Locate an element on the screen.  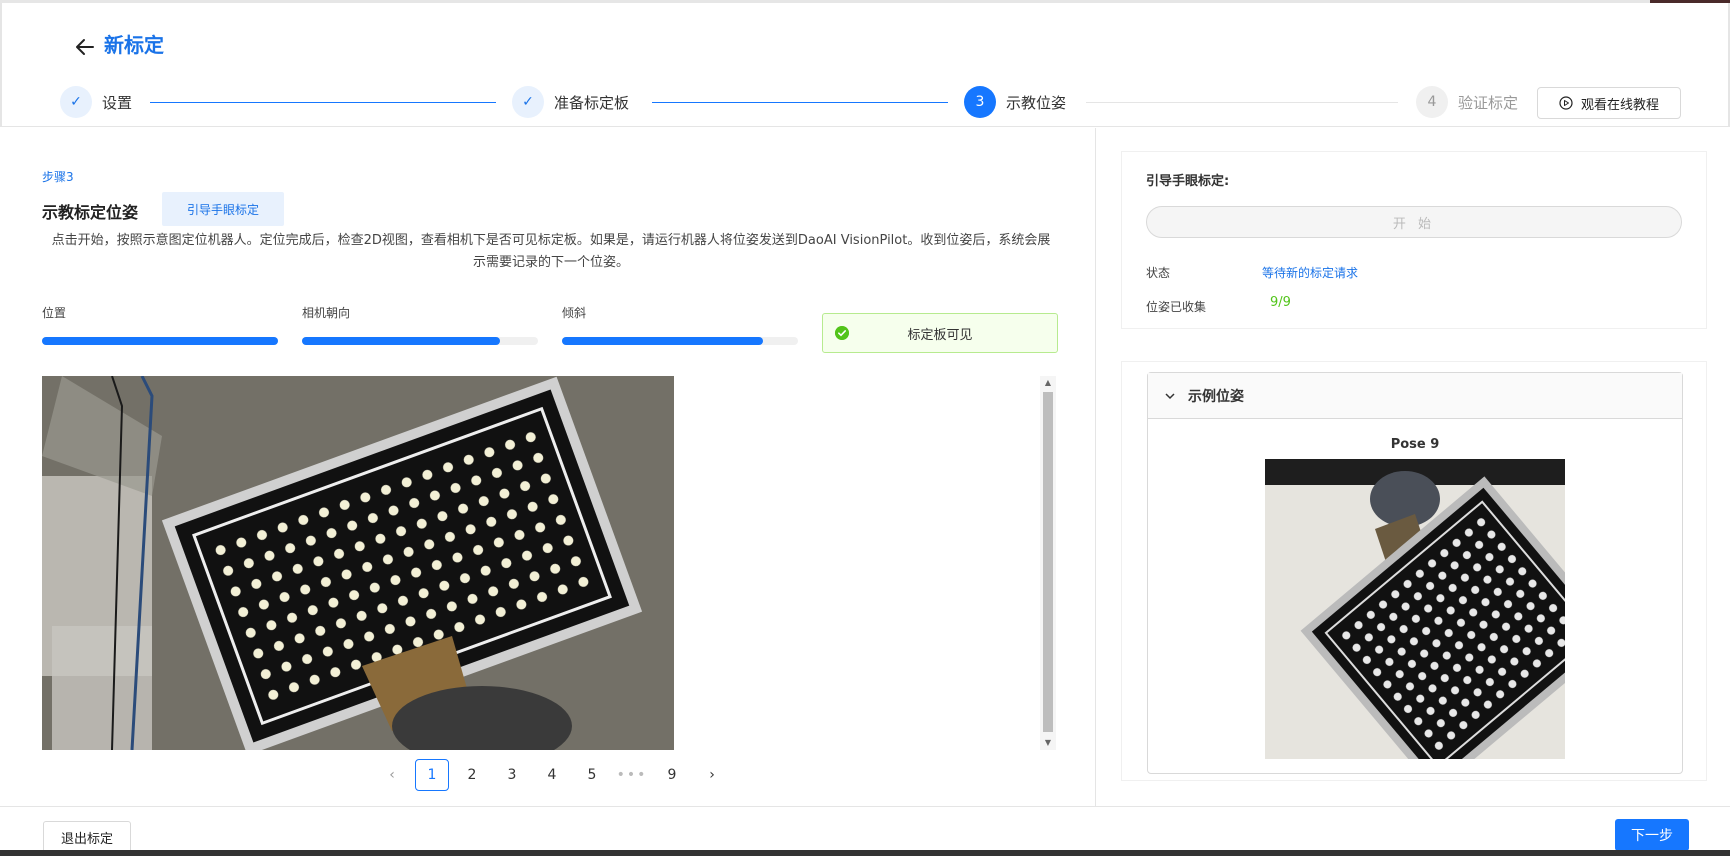
board-visible-badge: 标定板可见 is located at coordinates (940, 333).